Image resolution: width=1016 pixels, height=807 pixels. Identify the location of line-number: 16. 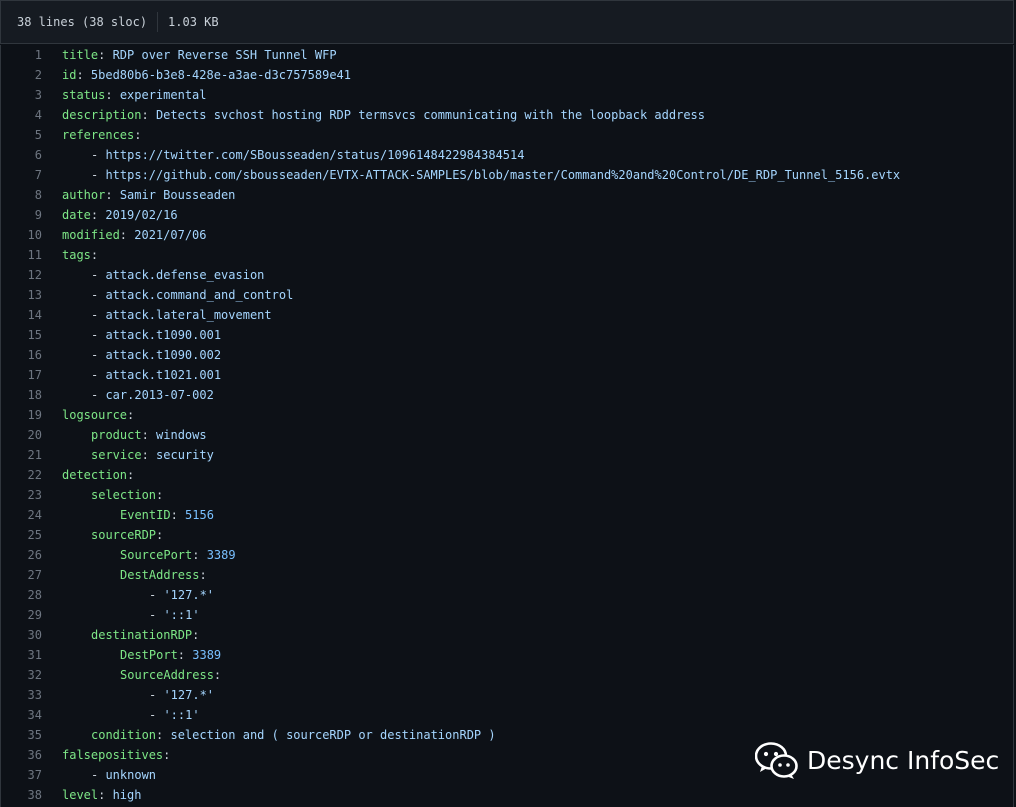
(31, 355).